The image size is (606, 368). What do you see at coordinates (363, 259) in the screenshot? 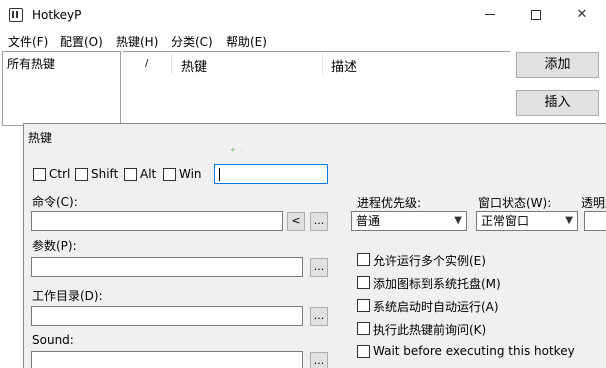
I see `option-checkbox-multi-instance` at bounding box center [363, 259].